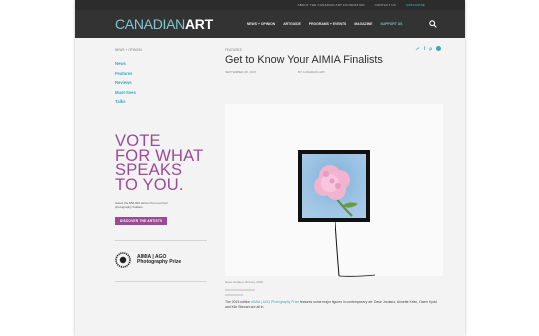 This screenshot has width=539, height=336. I want to click on nav-programs-events: PROGRAMS + EVENTS, so click(327, 24).